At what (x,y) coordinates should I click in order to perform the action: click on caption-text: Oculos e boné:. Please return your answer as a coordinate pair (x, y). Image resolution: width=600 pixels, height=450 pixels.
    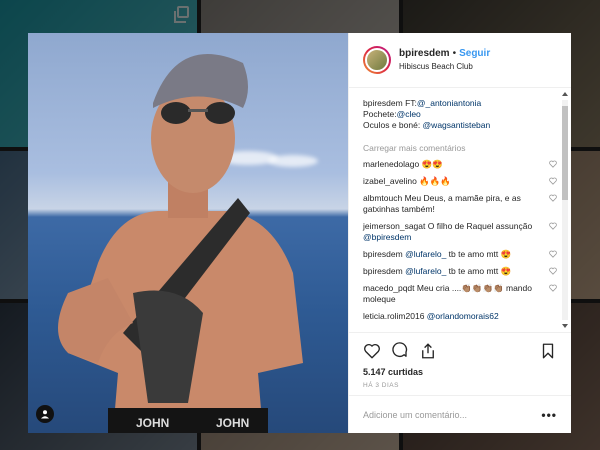
    Looking at the image, I should click on (393, 125).